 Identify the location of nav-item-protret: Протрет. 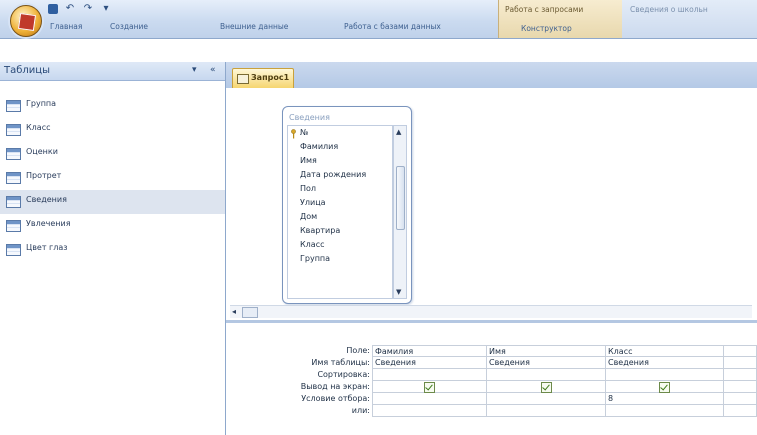
(112, 178).